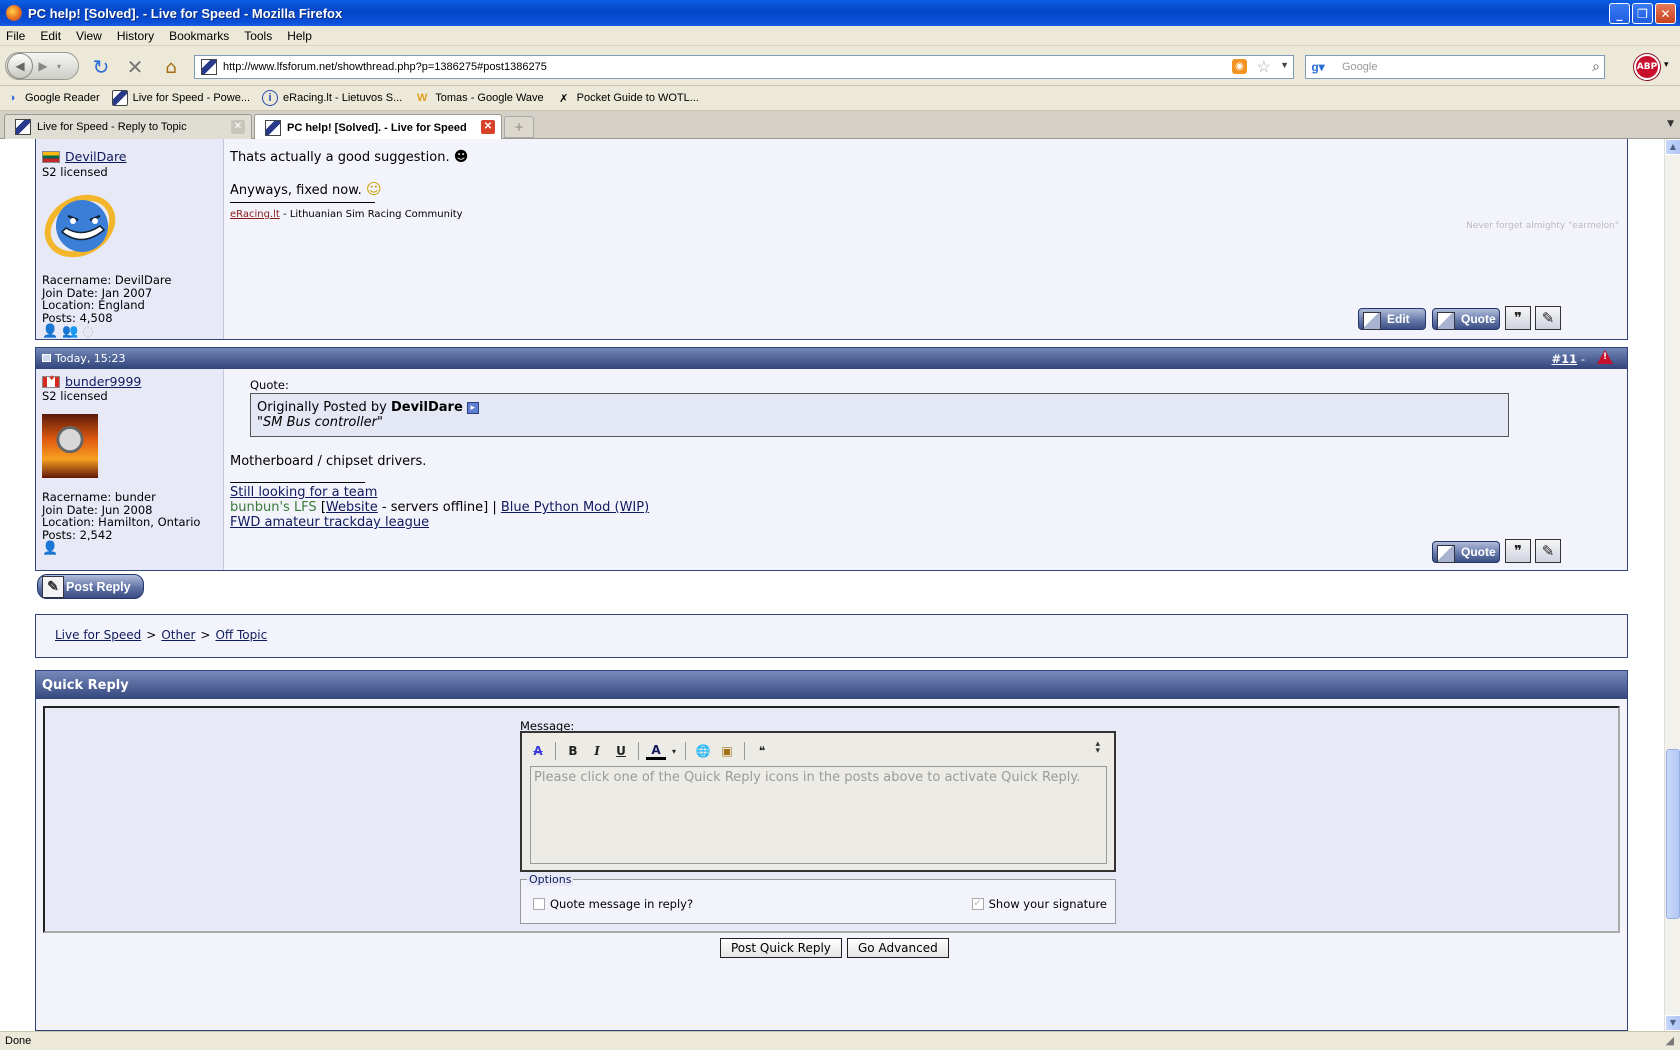 Image resolution: width=1680 pixels, height=1050 pixels. I want to click on minimize-button: _, so click(1619, 13).